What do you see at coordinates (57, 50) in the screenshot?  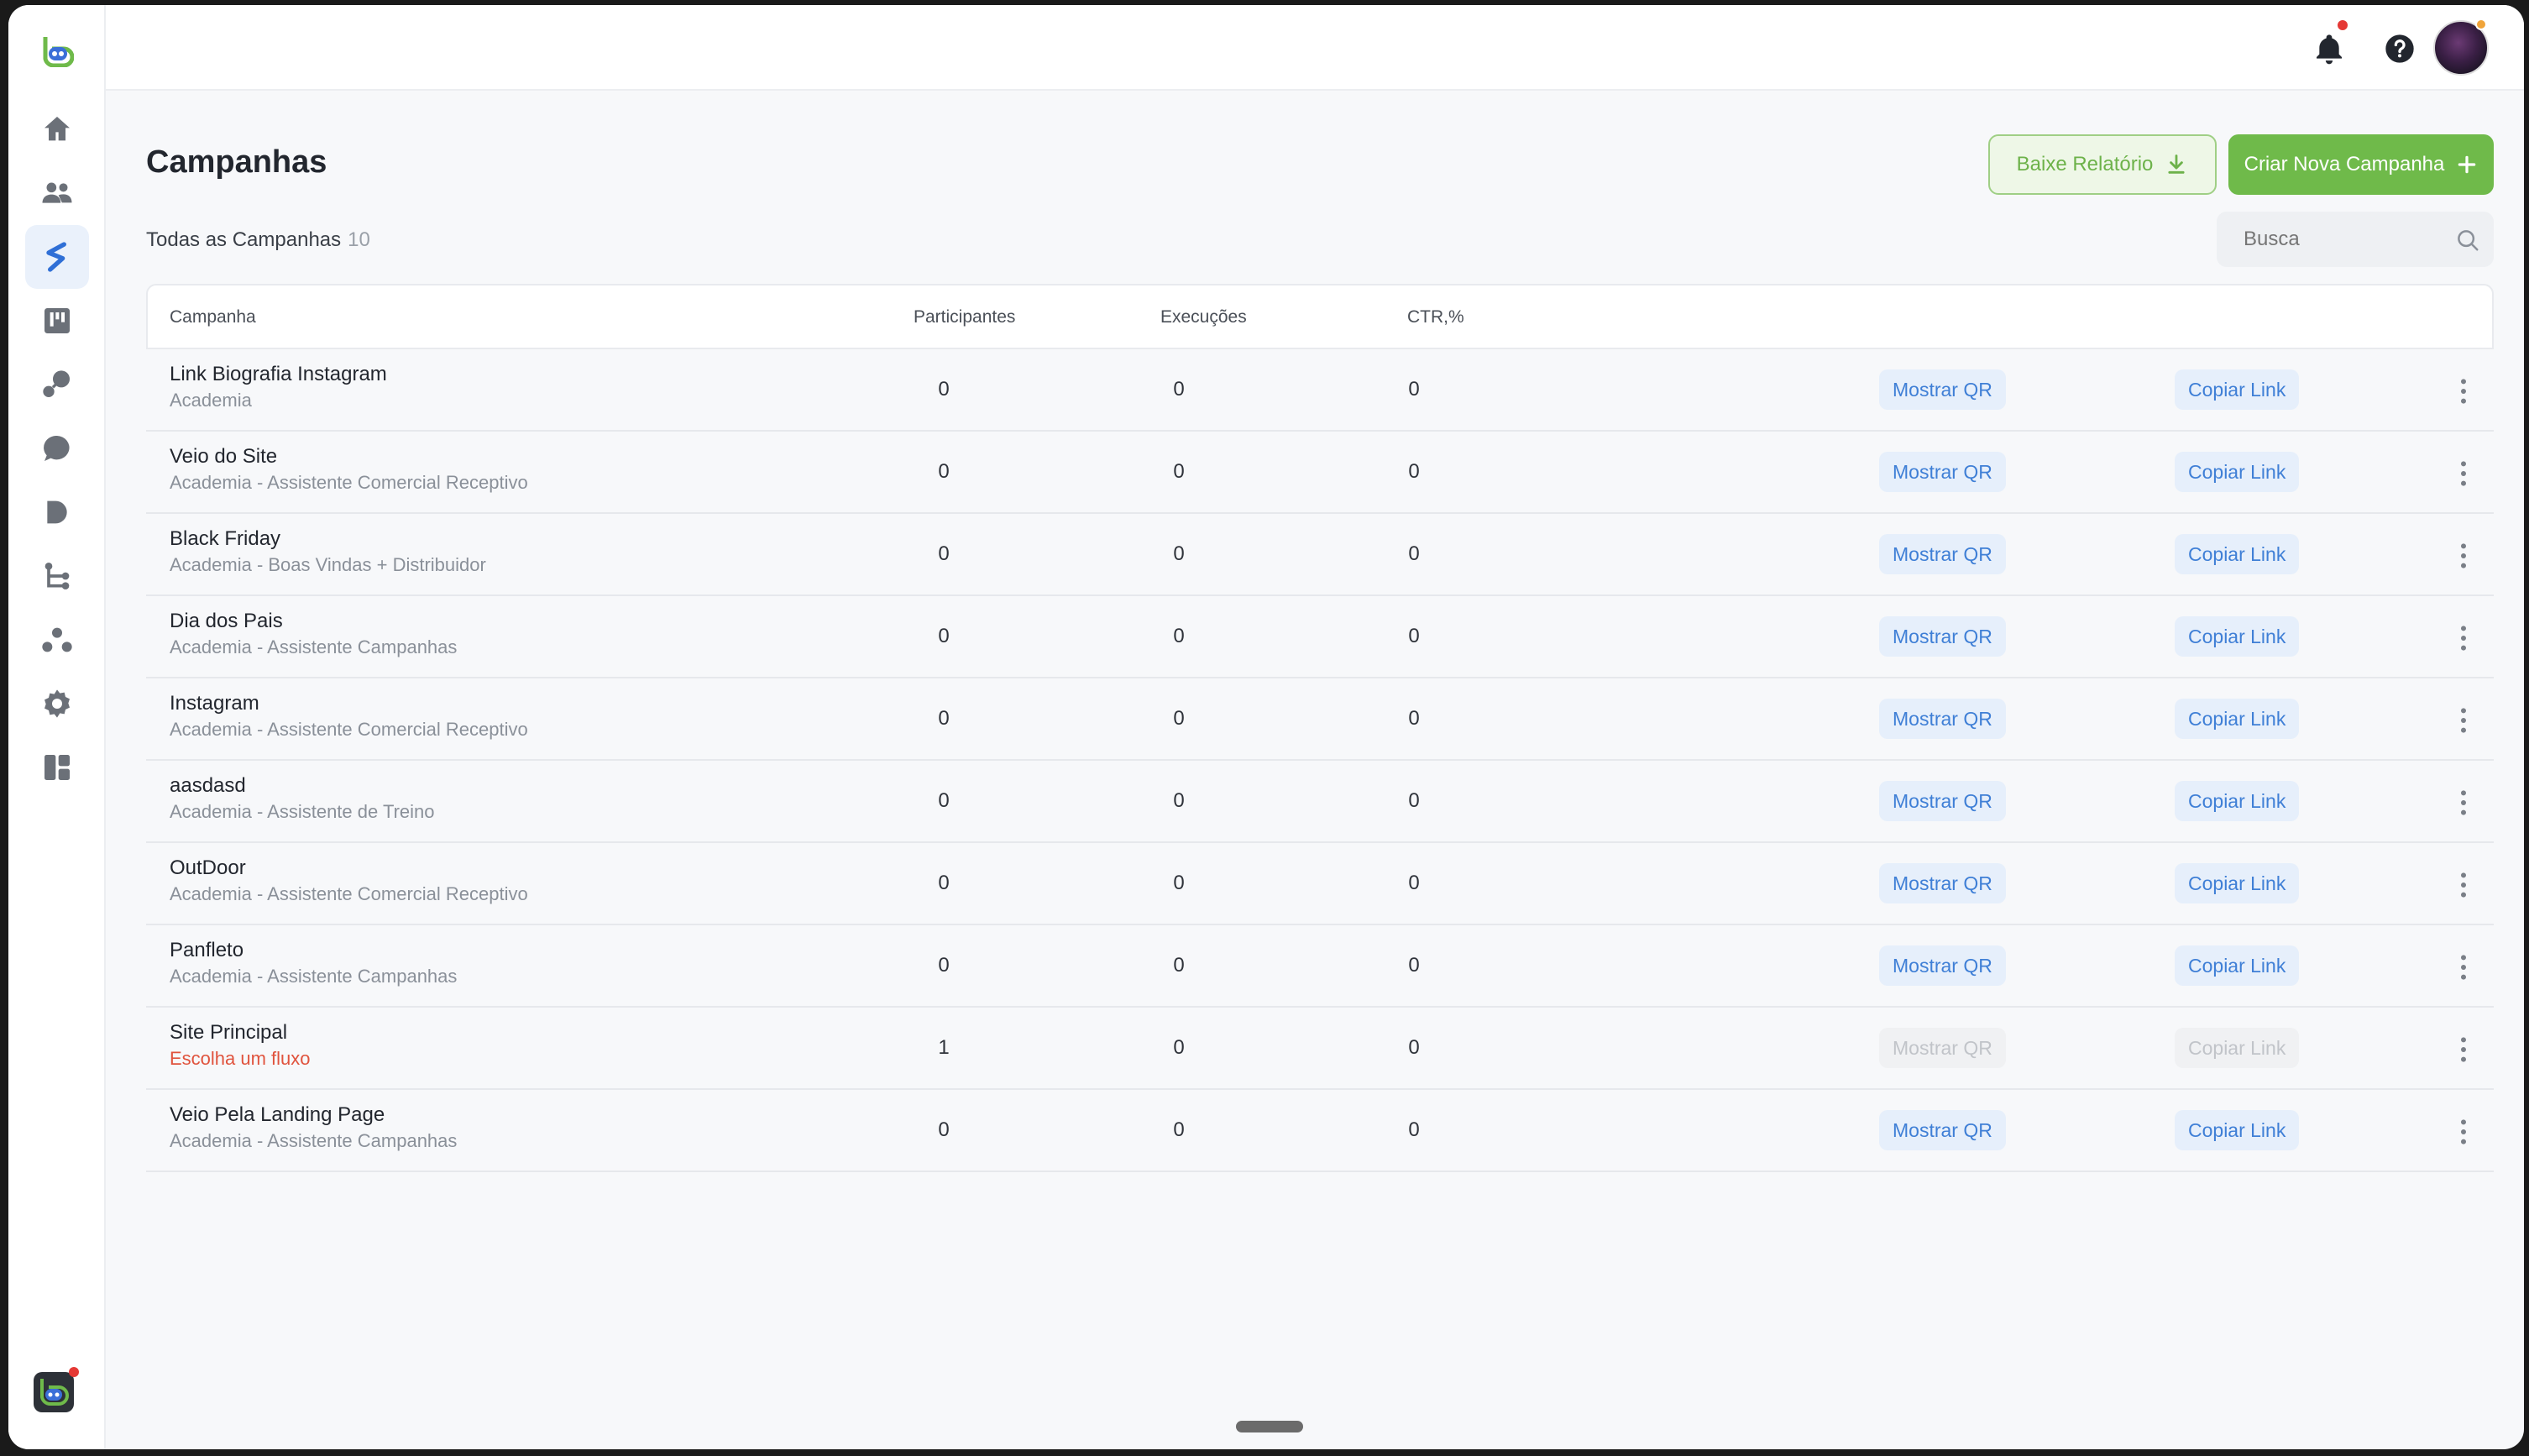 I see `logo-icon` at bounding box center [57, 50].